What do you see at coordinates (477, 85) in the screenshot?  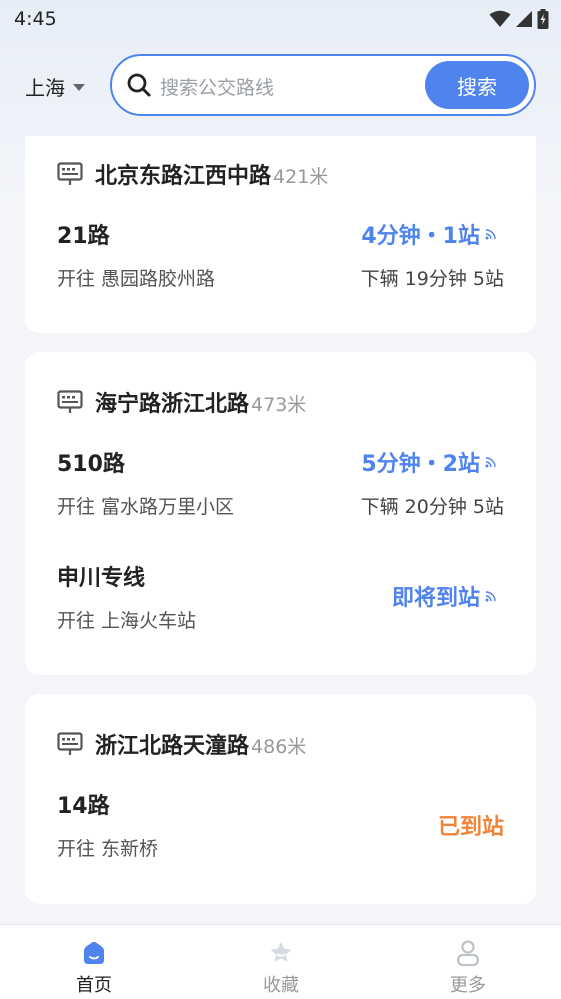 I see `search-button: 搜索` at bounding box center [477, 85].